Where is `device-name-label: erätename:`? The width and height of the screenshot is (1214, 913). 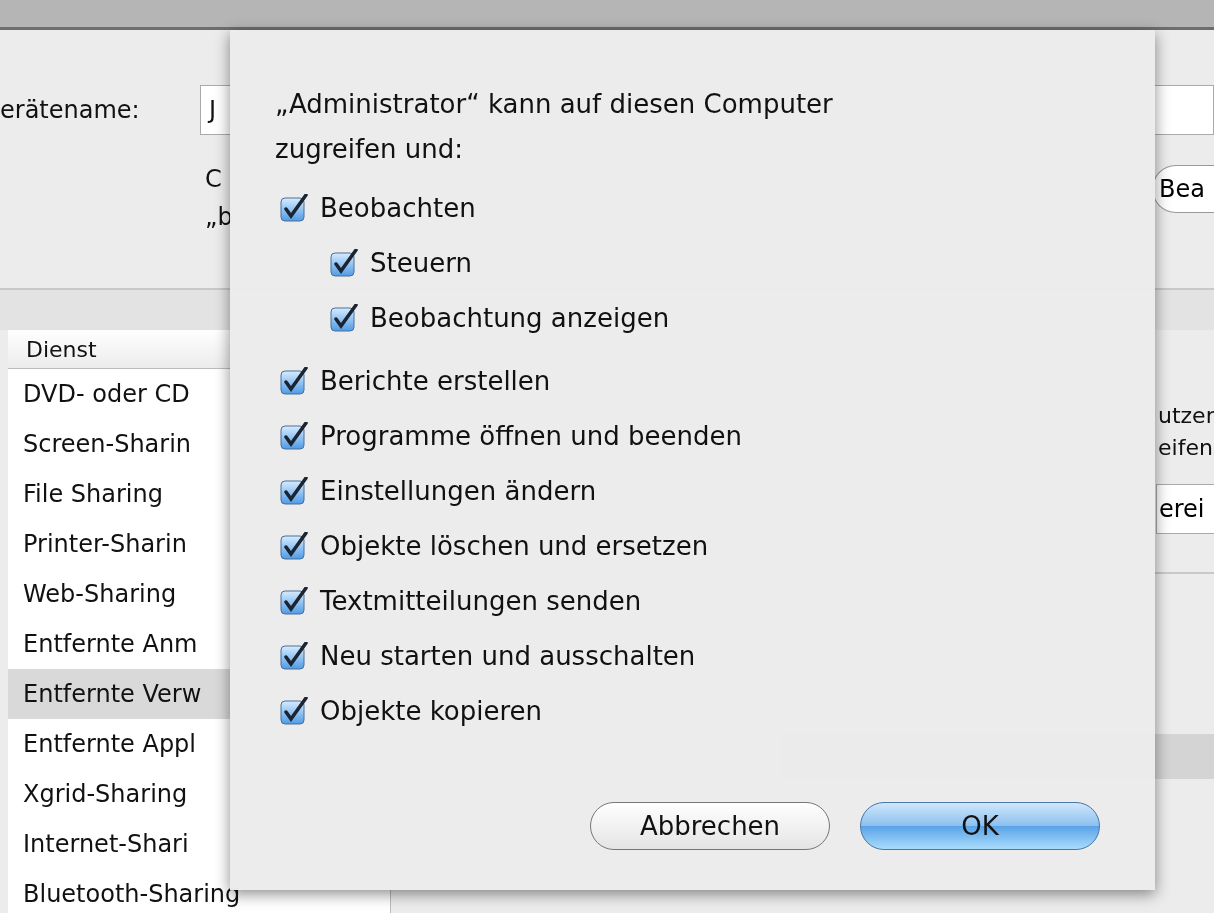
device-name-label: erätename: is located at coordinates (70, 110).